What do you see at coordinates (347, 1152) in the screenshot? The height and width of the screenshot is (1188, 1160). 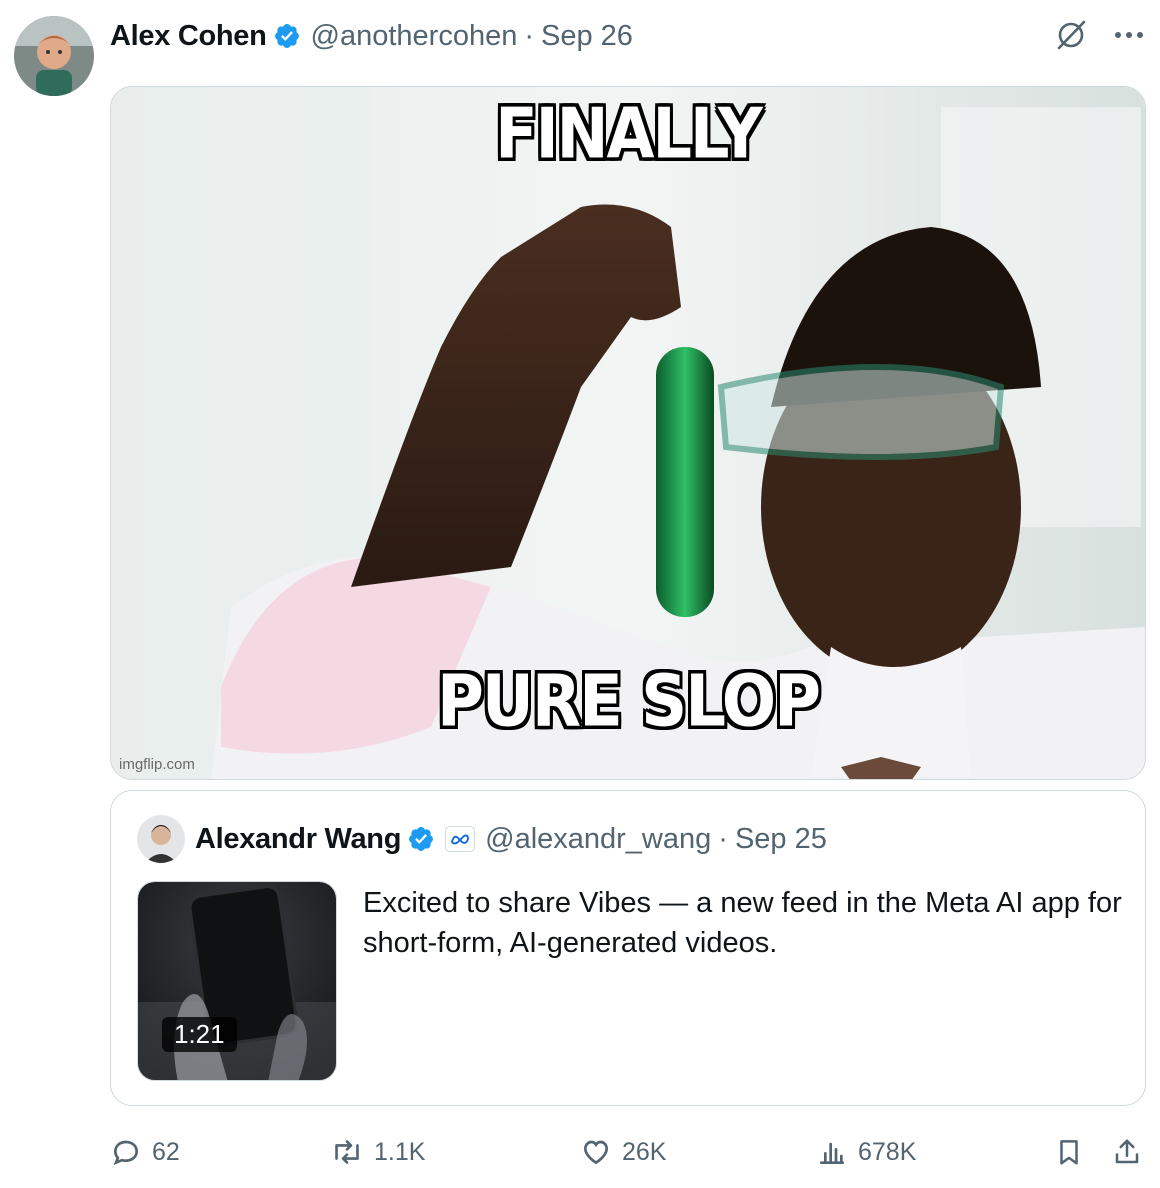 I see `repost-icon` at bounding box center [347, 1152].